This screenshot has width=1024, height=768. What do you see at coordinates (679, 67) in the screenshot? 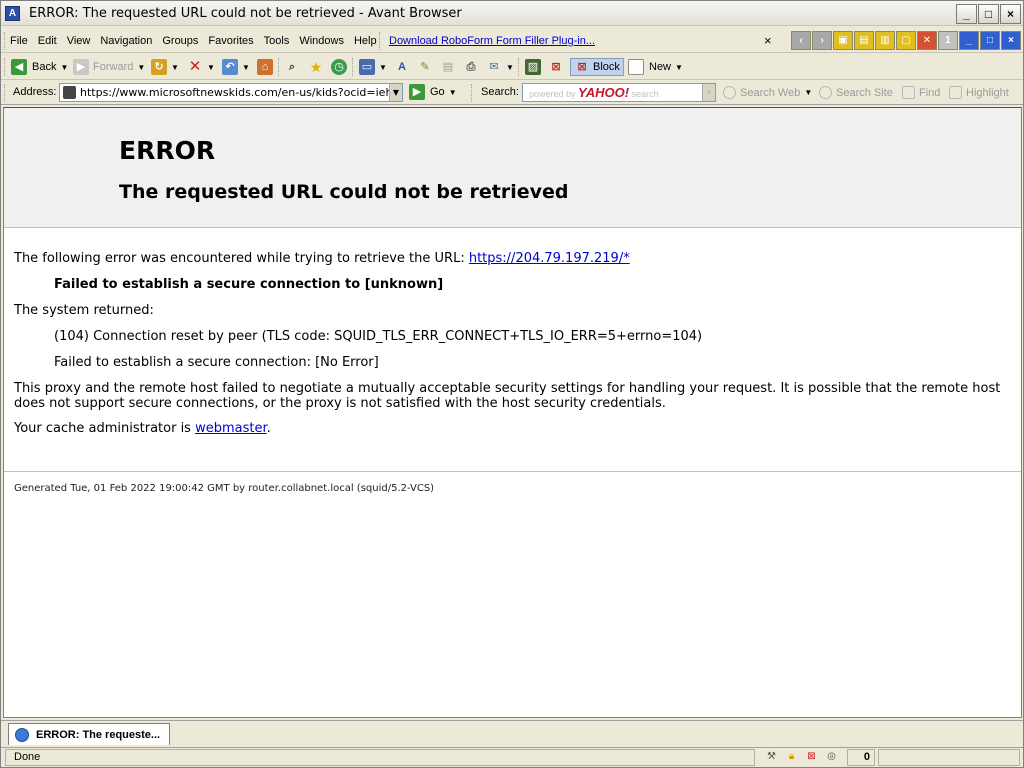
I see `new-dropdown-icon: ▼` at bounding box center [679, 67].